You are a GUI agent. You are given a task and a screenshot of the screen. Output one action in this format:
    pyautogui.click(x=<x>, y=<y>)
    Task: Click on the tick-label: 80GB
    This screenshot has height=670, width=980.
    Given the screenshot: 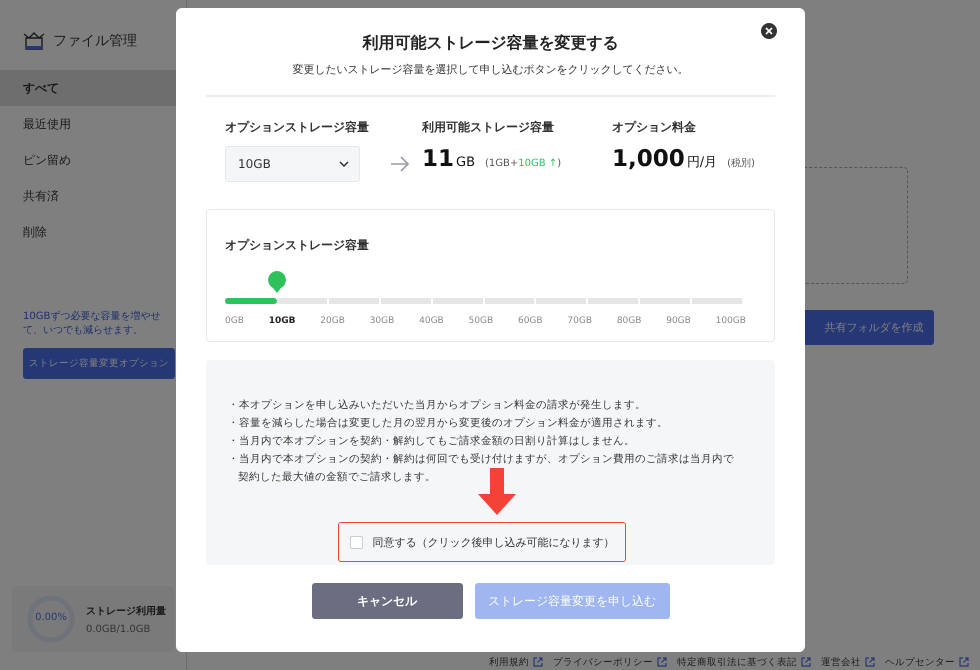 What is the action you would take?
    pyautogui.click(x=629, y=321)
    